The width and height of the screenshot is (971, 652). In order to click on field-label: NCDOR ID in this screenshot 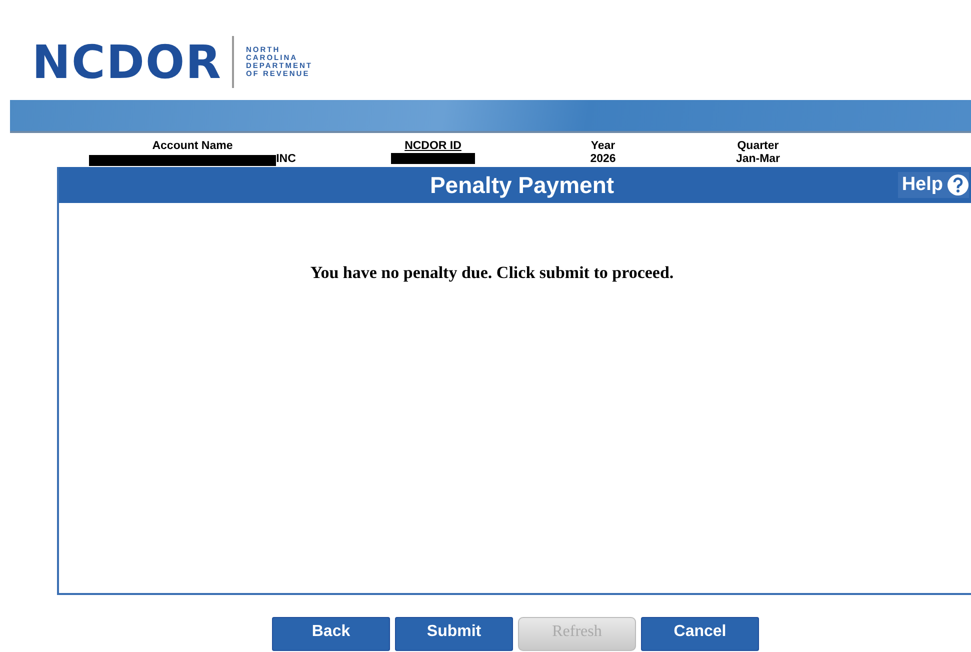, I will do `click(433, 146)`.